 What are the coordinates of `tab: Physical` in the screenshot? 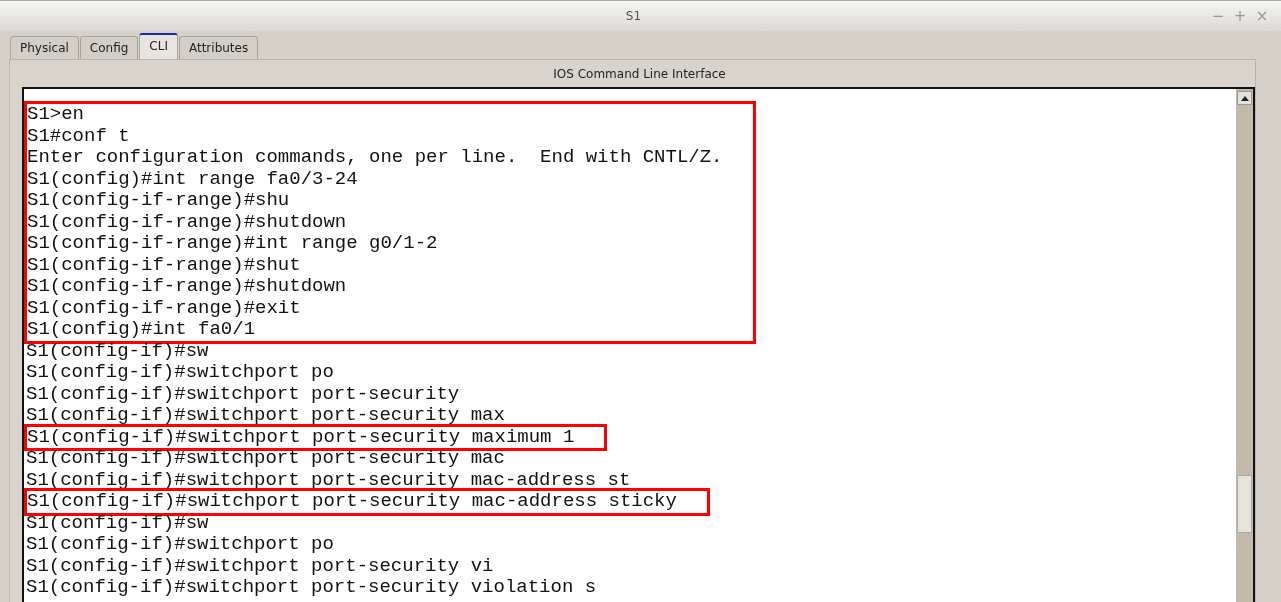 It's located at (44, 47).